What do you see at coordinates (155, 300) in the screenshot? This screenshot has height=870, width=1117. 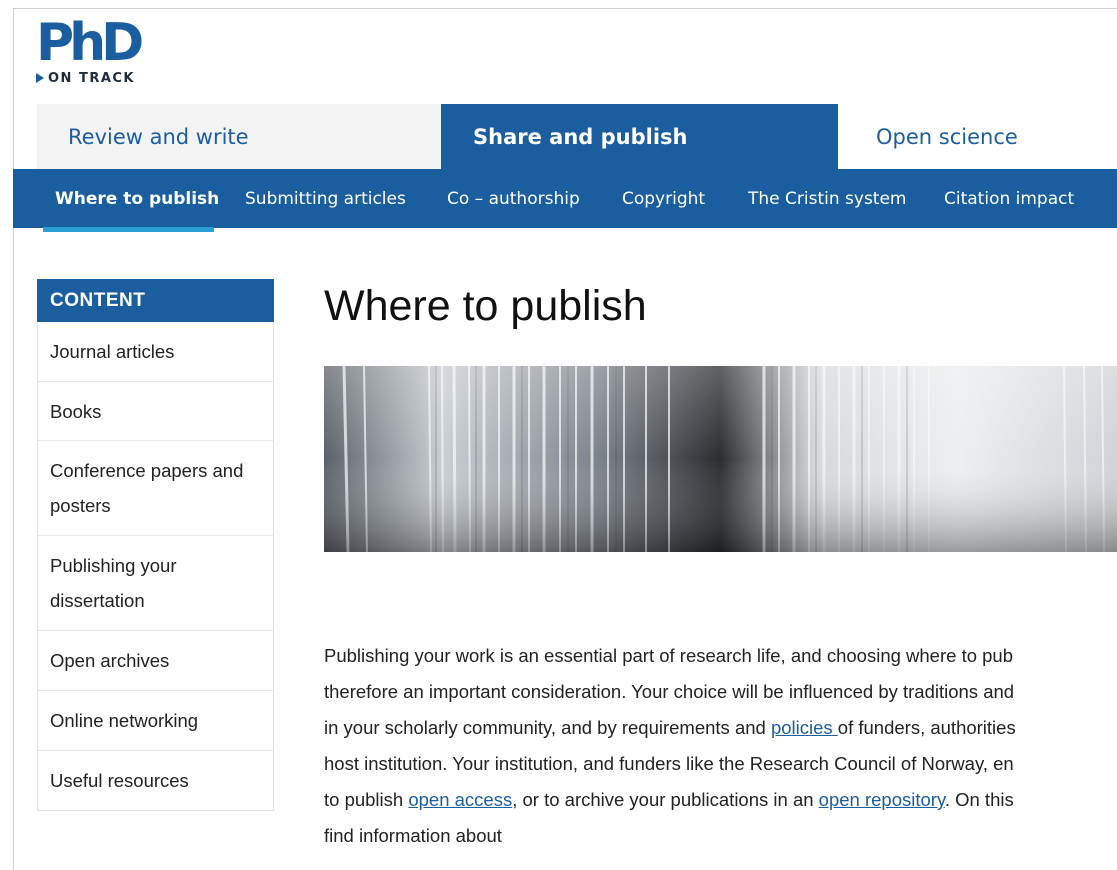 I see `sidebar-heading: CONTENT` at bounding box center [155, 300].